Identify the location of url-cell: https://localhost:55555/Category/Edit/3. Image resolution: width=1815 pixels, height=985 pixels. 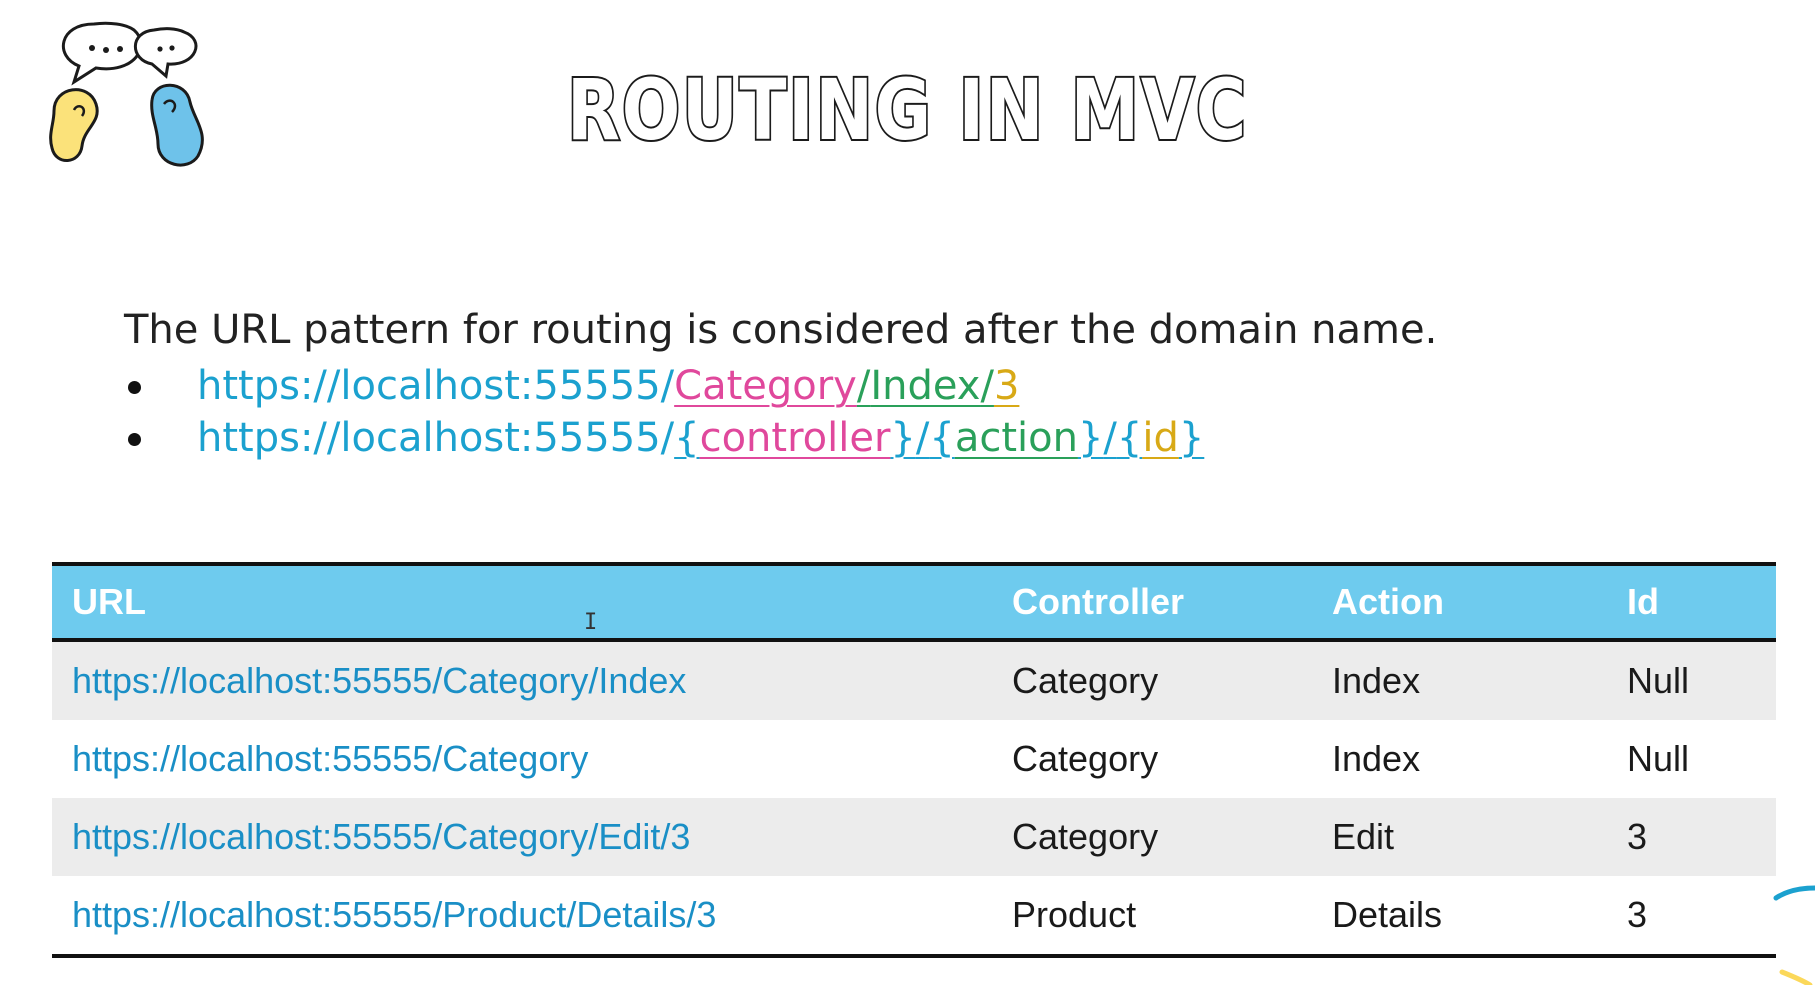
(381, 836).